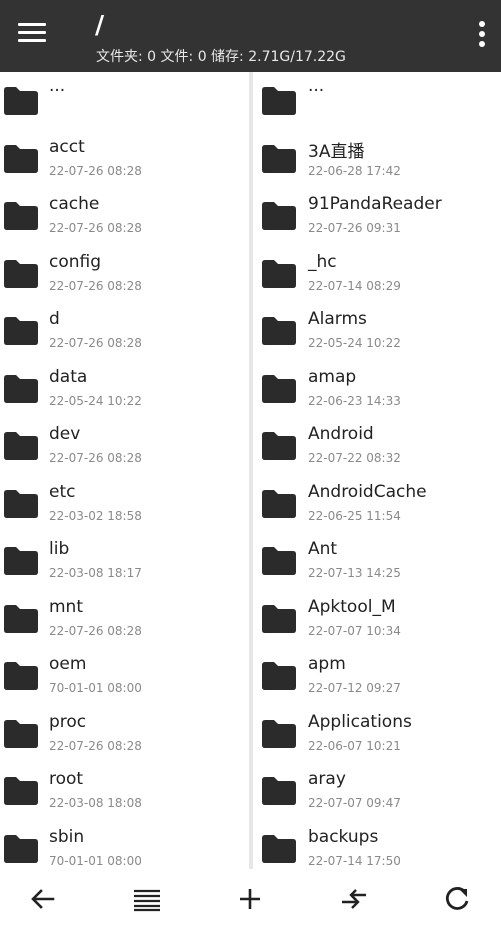 This screenshot has width=501, height=928. What do you see at coordinates (354, 860) in the screenshot?
I see `folder-modified-date: 22-07-14 17:50` at bounding box center [354, 860].